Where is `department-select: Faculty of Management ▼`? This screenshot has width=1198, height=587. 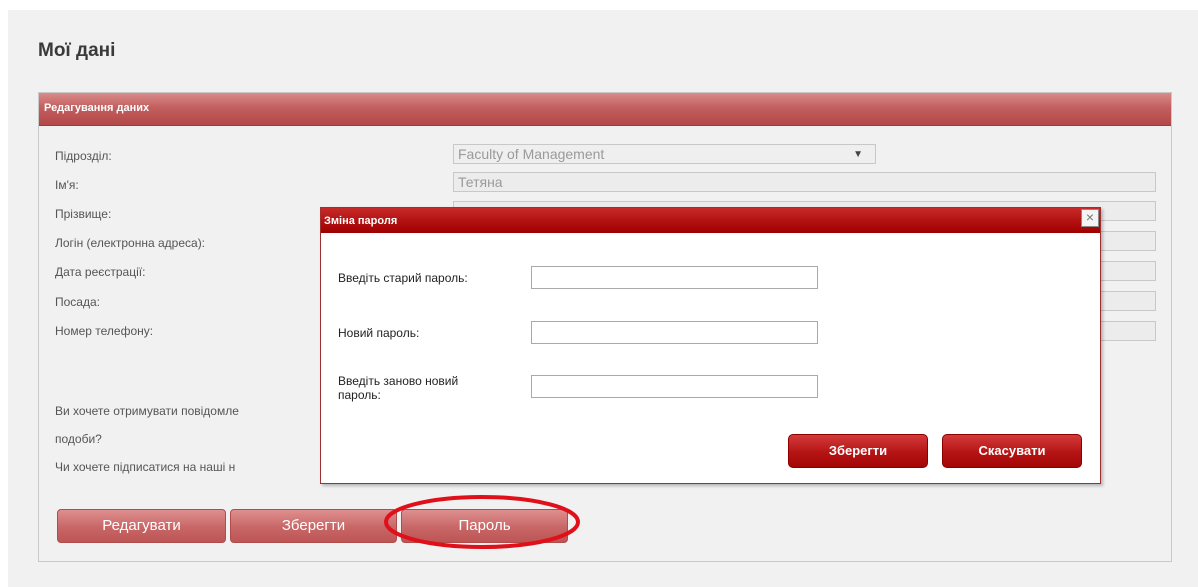
department-select: Faculty of Management ▼ is located at coordinates (664, 154).